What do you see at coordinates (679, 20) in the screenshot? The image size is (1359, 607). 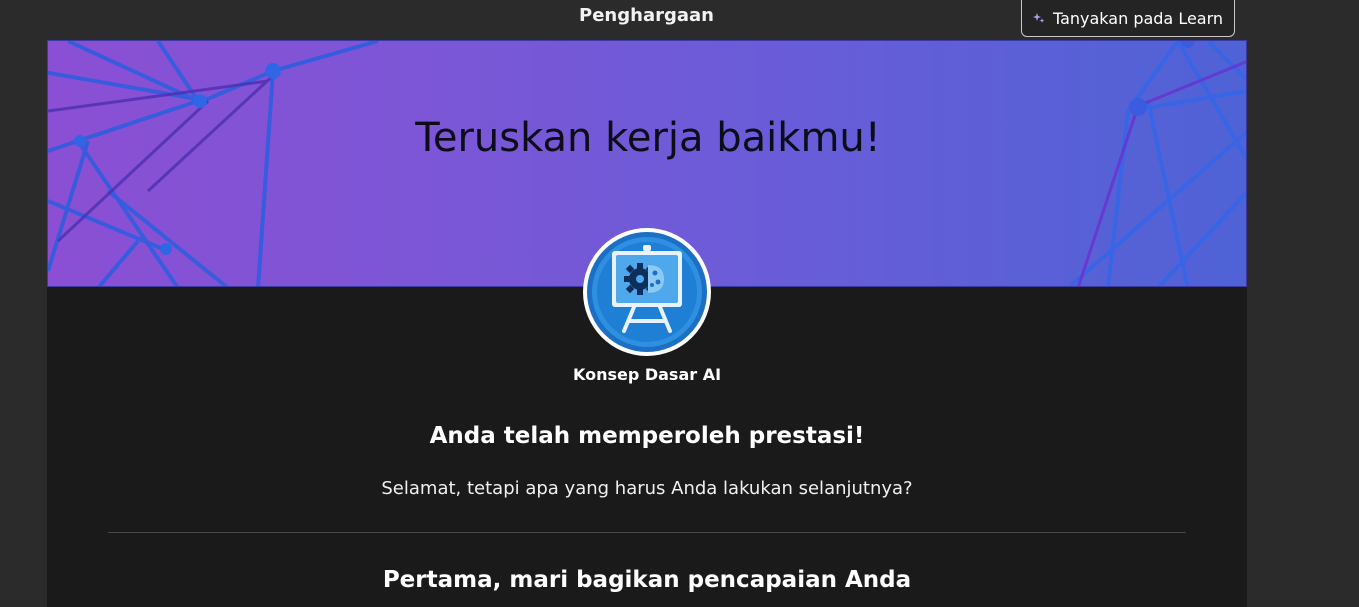 I see `top-bar: Penghargaan Tanyakan pada Learn` at bounding box center [679, 20].